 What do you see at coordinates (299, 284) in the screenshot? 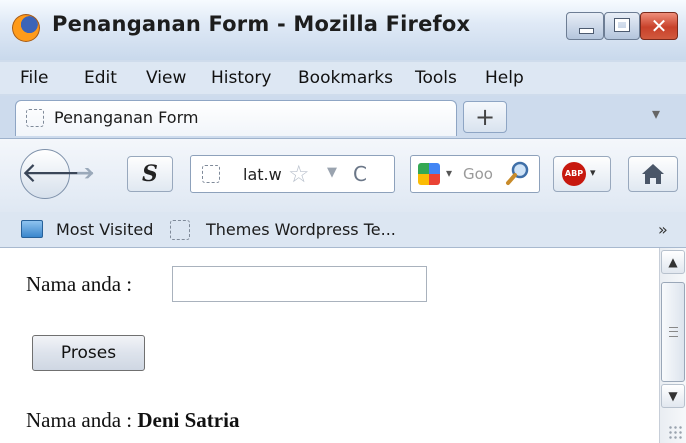
I see `name-input` at bounding box center [299, 284].